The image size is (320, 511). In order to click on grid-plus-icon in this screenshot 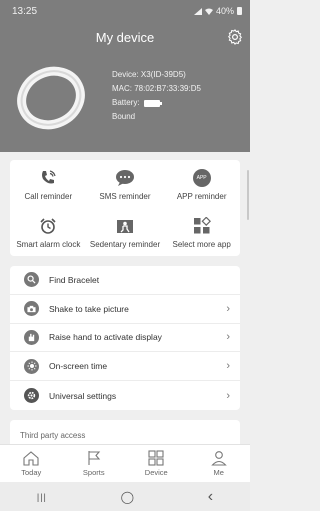, I will do `click(202, 224)`.